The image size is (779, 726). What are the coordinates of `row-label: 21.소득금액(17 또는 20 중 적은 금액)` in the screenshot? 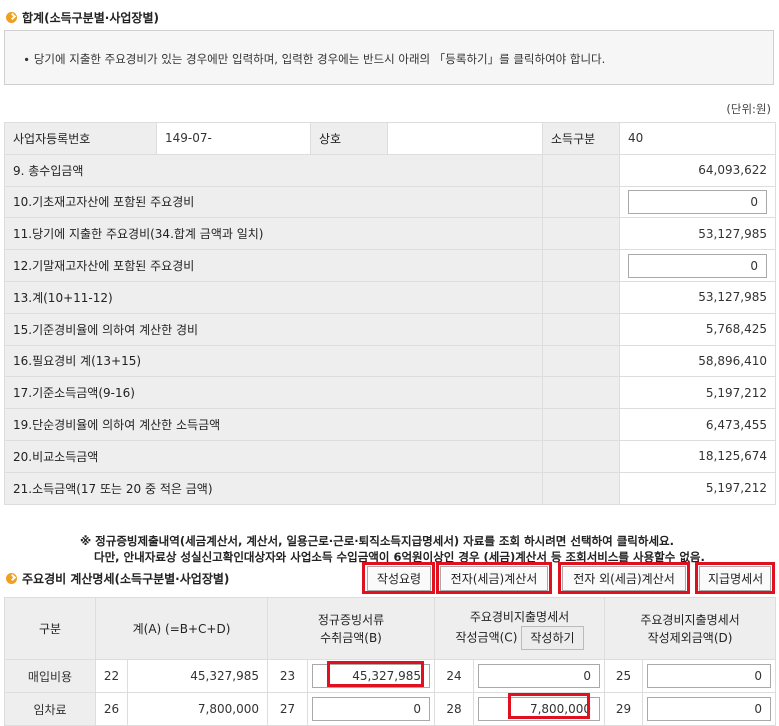 It's located at (273, 488).